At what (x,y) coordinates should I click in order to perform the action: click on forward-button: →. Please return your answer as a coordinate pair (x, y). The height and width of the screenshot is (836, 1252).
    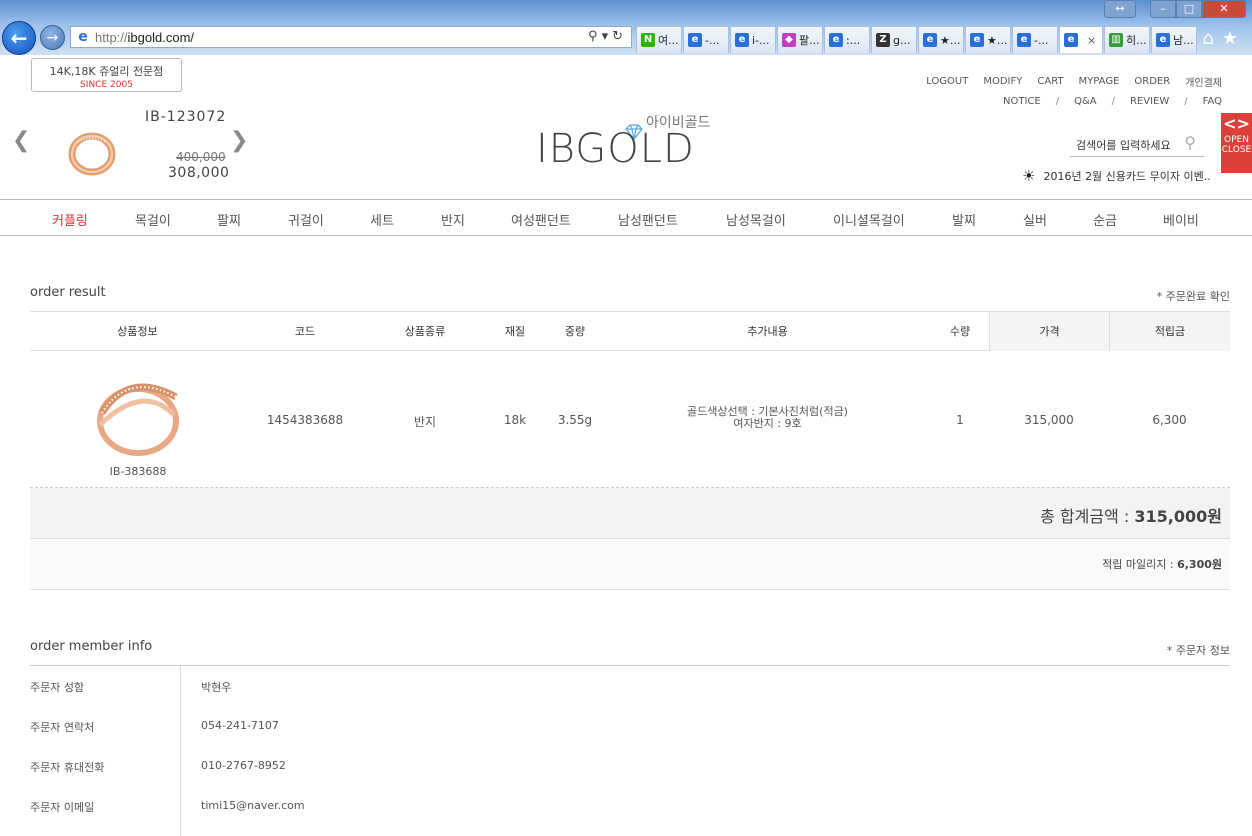
    Looking at the image, I should click on (52, 37).